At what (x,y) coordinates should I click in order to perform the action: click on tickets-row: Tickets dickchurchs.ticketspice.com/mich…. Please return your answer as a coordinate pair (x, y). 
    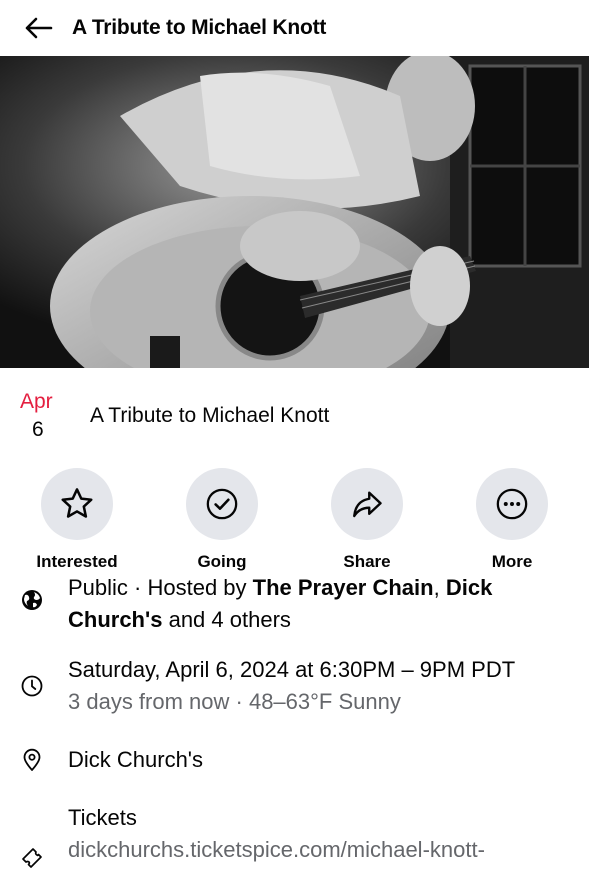
    Looking at the image, I should click on (294, 823).